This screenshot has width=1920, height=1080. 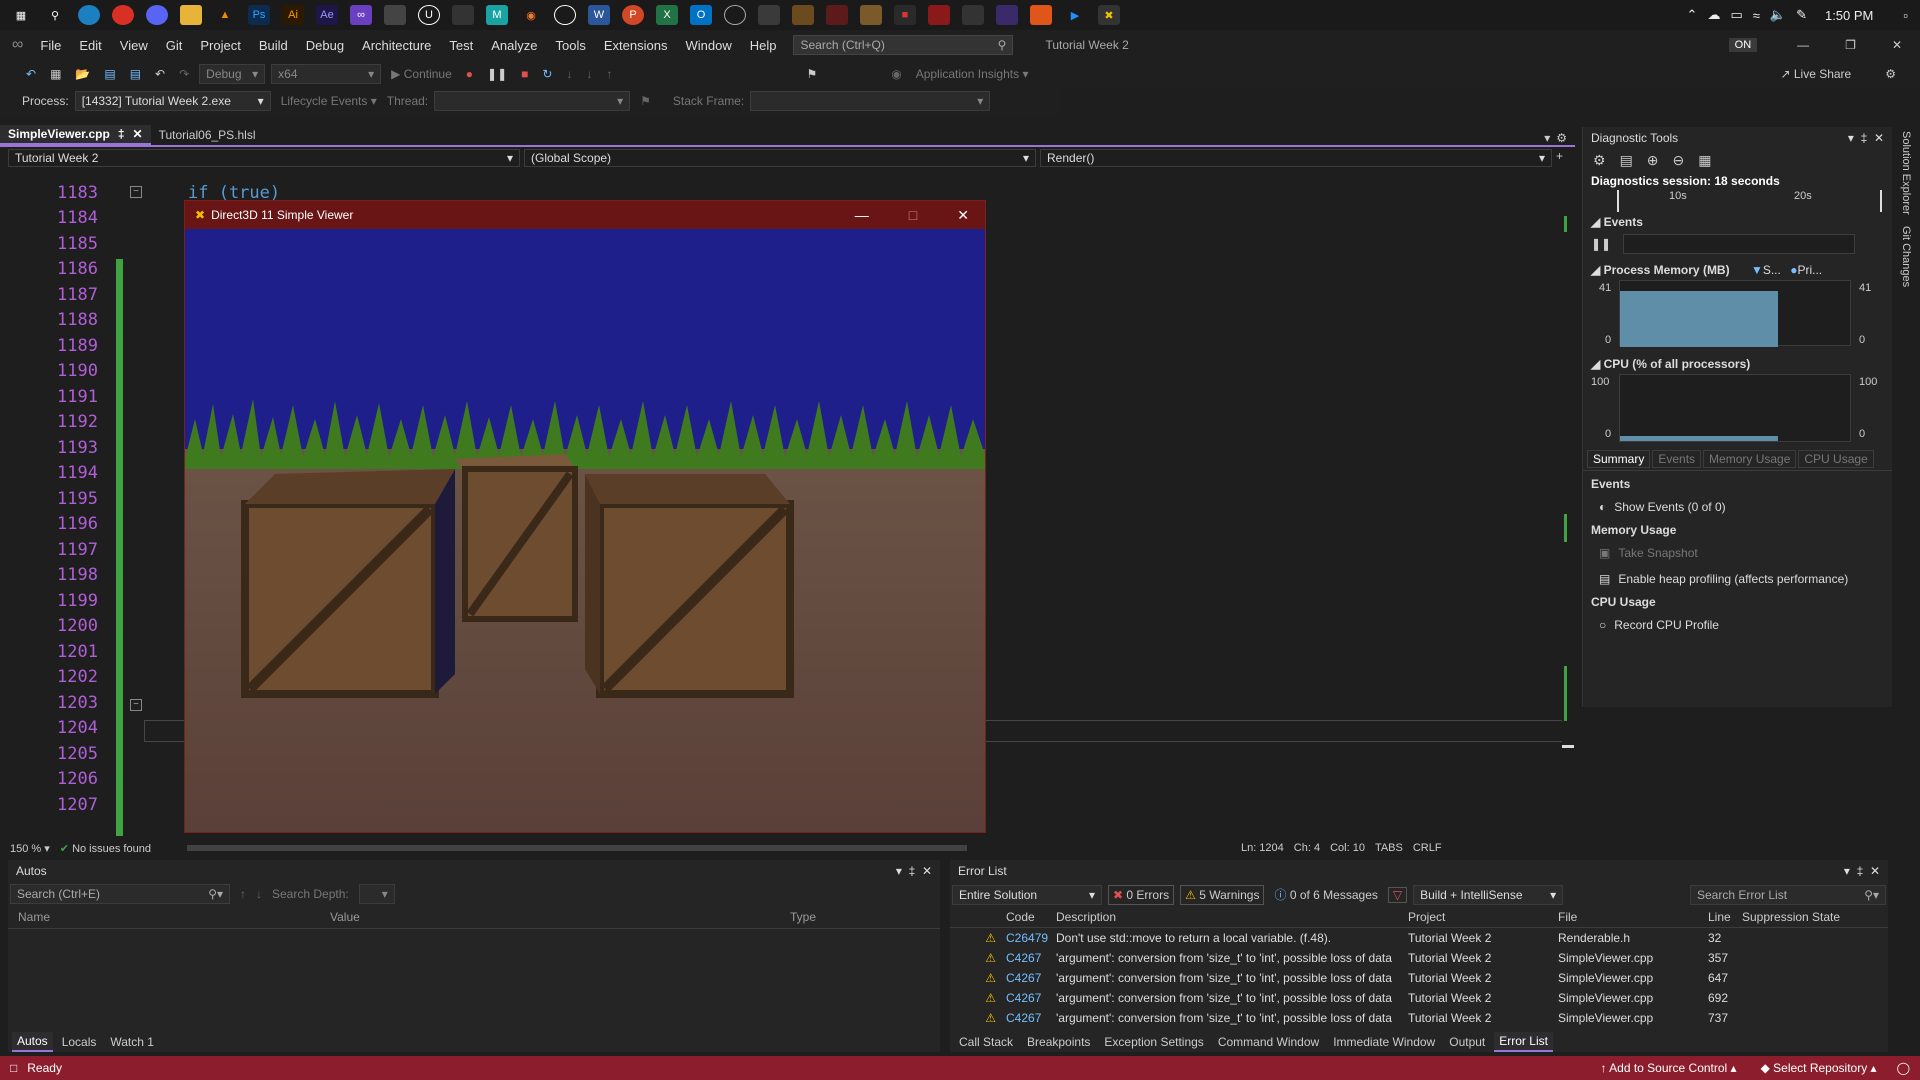 I want to click on menu-debug: Debug, so click(x=325, y=45).